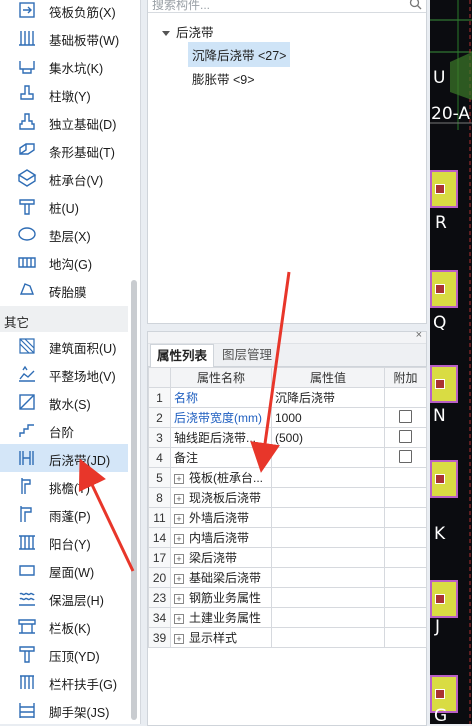  I want to click on nav-item-label: 条形基础(T), so click(82, 153).